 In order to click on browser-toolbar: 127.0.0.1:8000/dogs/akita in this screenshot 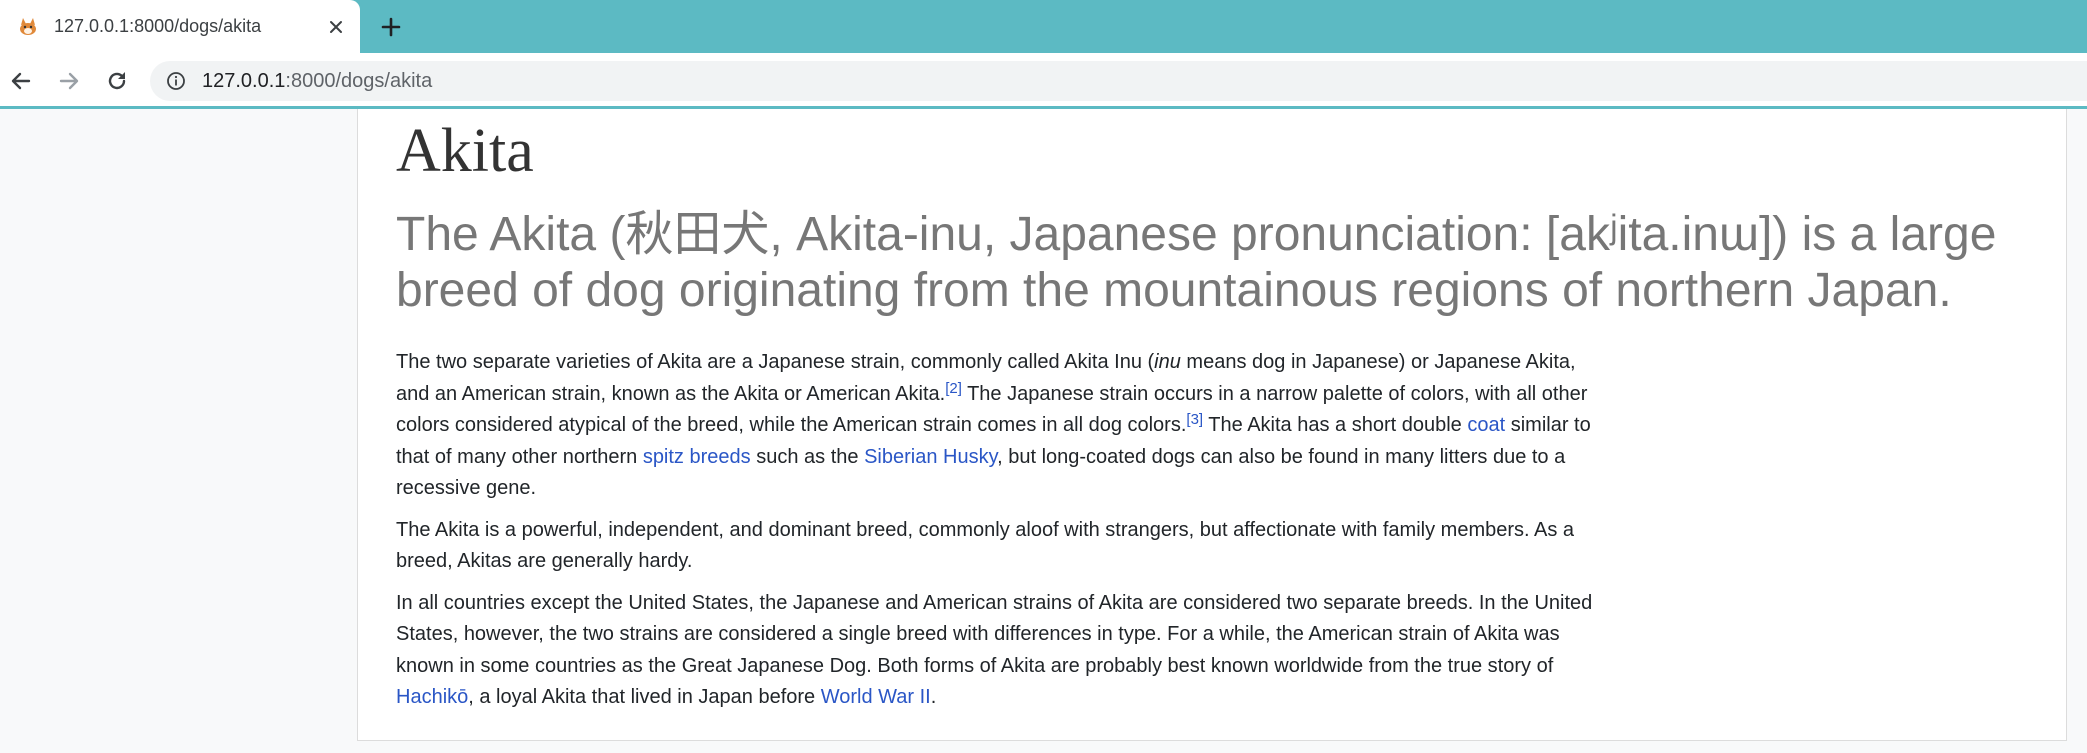, I will do `click(1043, 81)`.